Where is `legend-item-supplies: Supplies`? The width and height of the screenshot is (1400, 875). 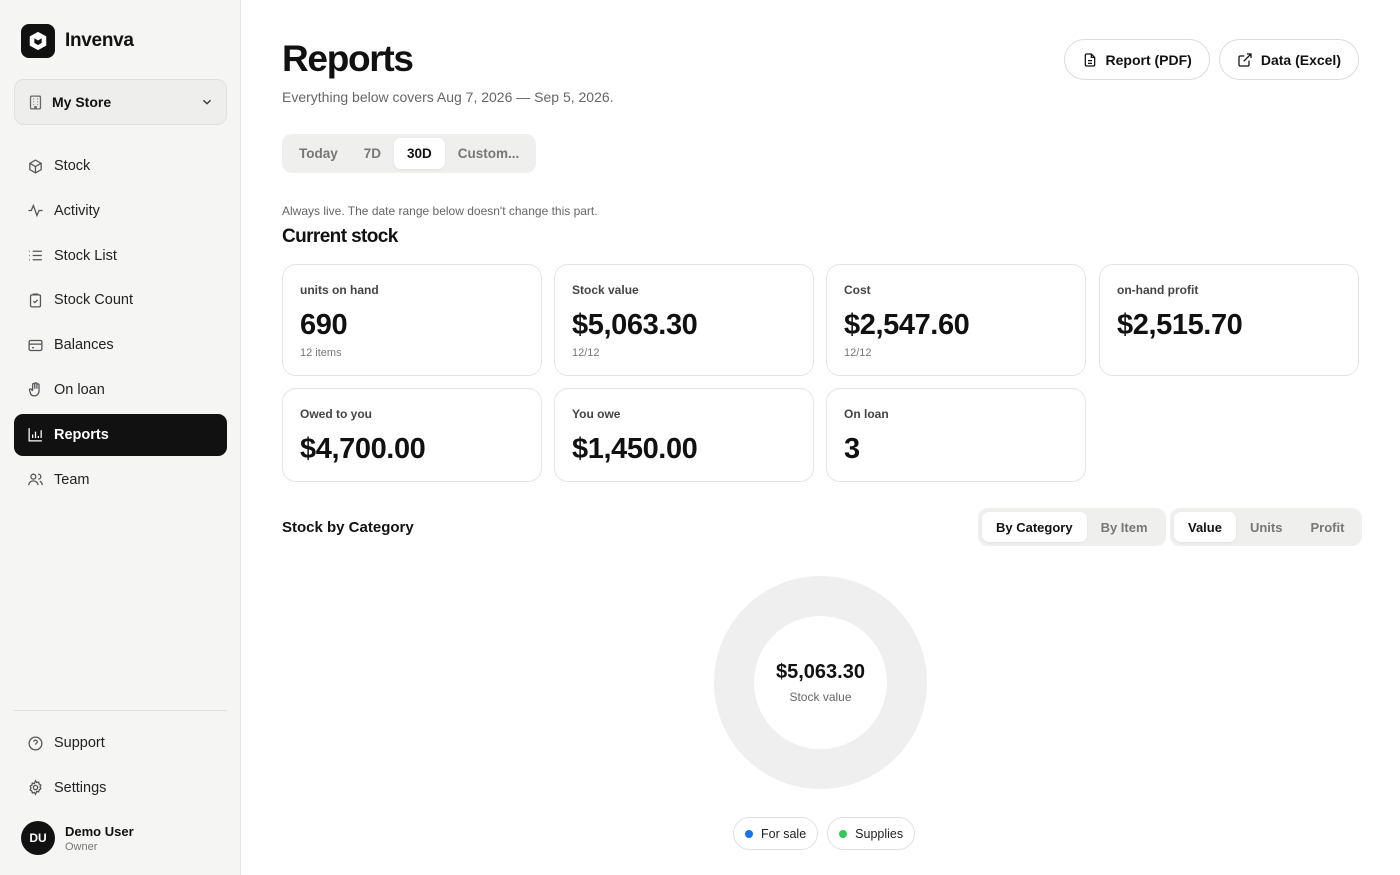
legend-item-supplies: Supplies is located at coordinates (871, 833).